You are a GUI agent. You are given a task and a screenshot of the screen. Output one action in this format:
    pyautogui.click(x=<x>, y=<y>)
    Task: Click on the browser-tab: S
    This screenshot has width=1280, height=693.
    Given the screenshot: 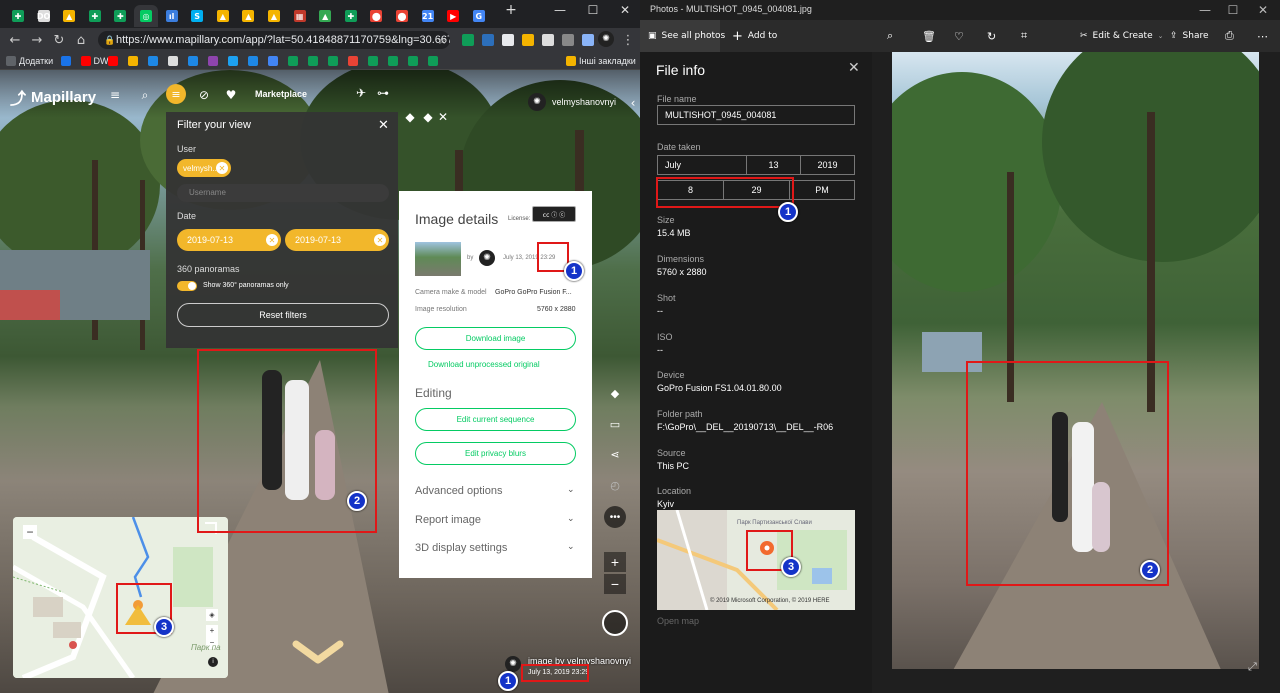 What is the action you would take?
    pyautogui.click(x=197, y=16)
    